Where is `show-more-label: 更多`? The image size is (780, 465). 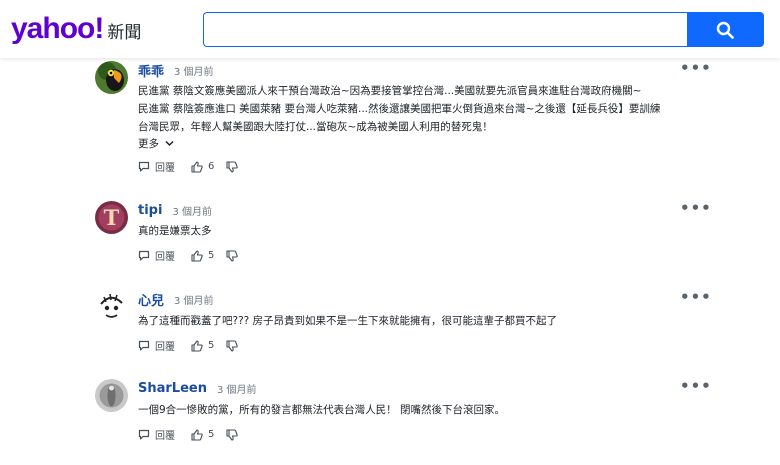 show-more-label: 更多 is located at coordinates (148, 144).